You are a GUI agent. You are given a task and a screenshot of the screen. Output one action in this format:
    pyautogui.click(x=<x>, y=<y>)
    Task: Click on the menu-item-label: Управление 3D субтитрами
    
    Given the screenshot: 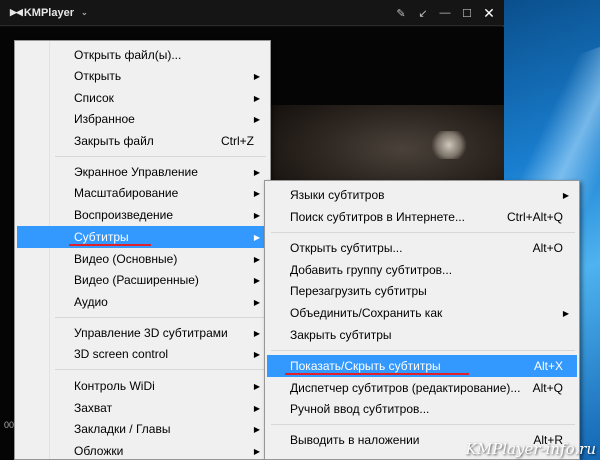 What is the action you would take?
    pyautogui.click(x=151, y=333)
    